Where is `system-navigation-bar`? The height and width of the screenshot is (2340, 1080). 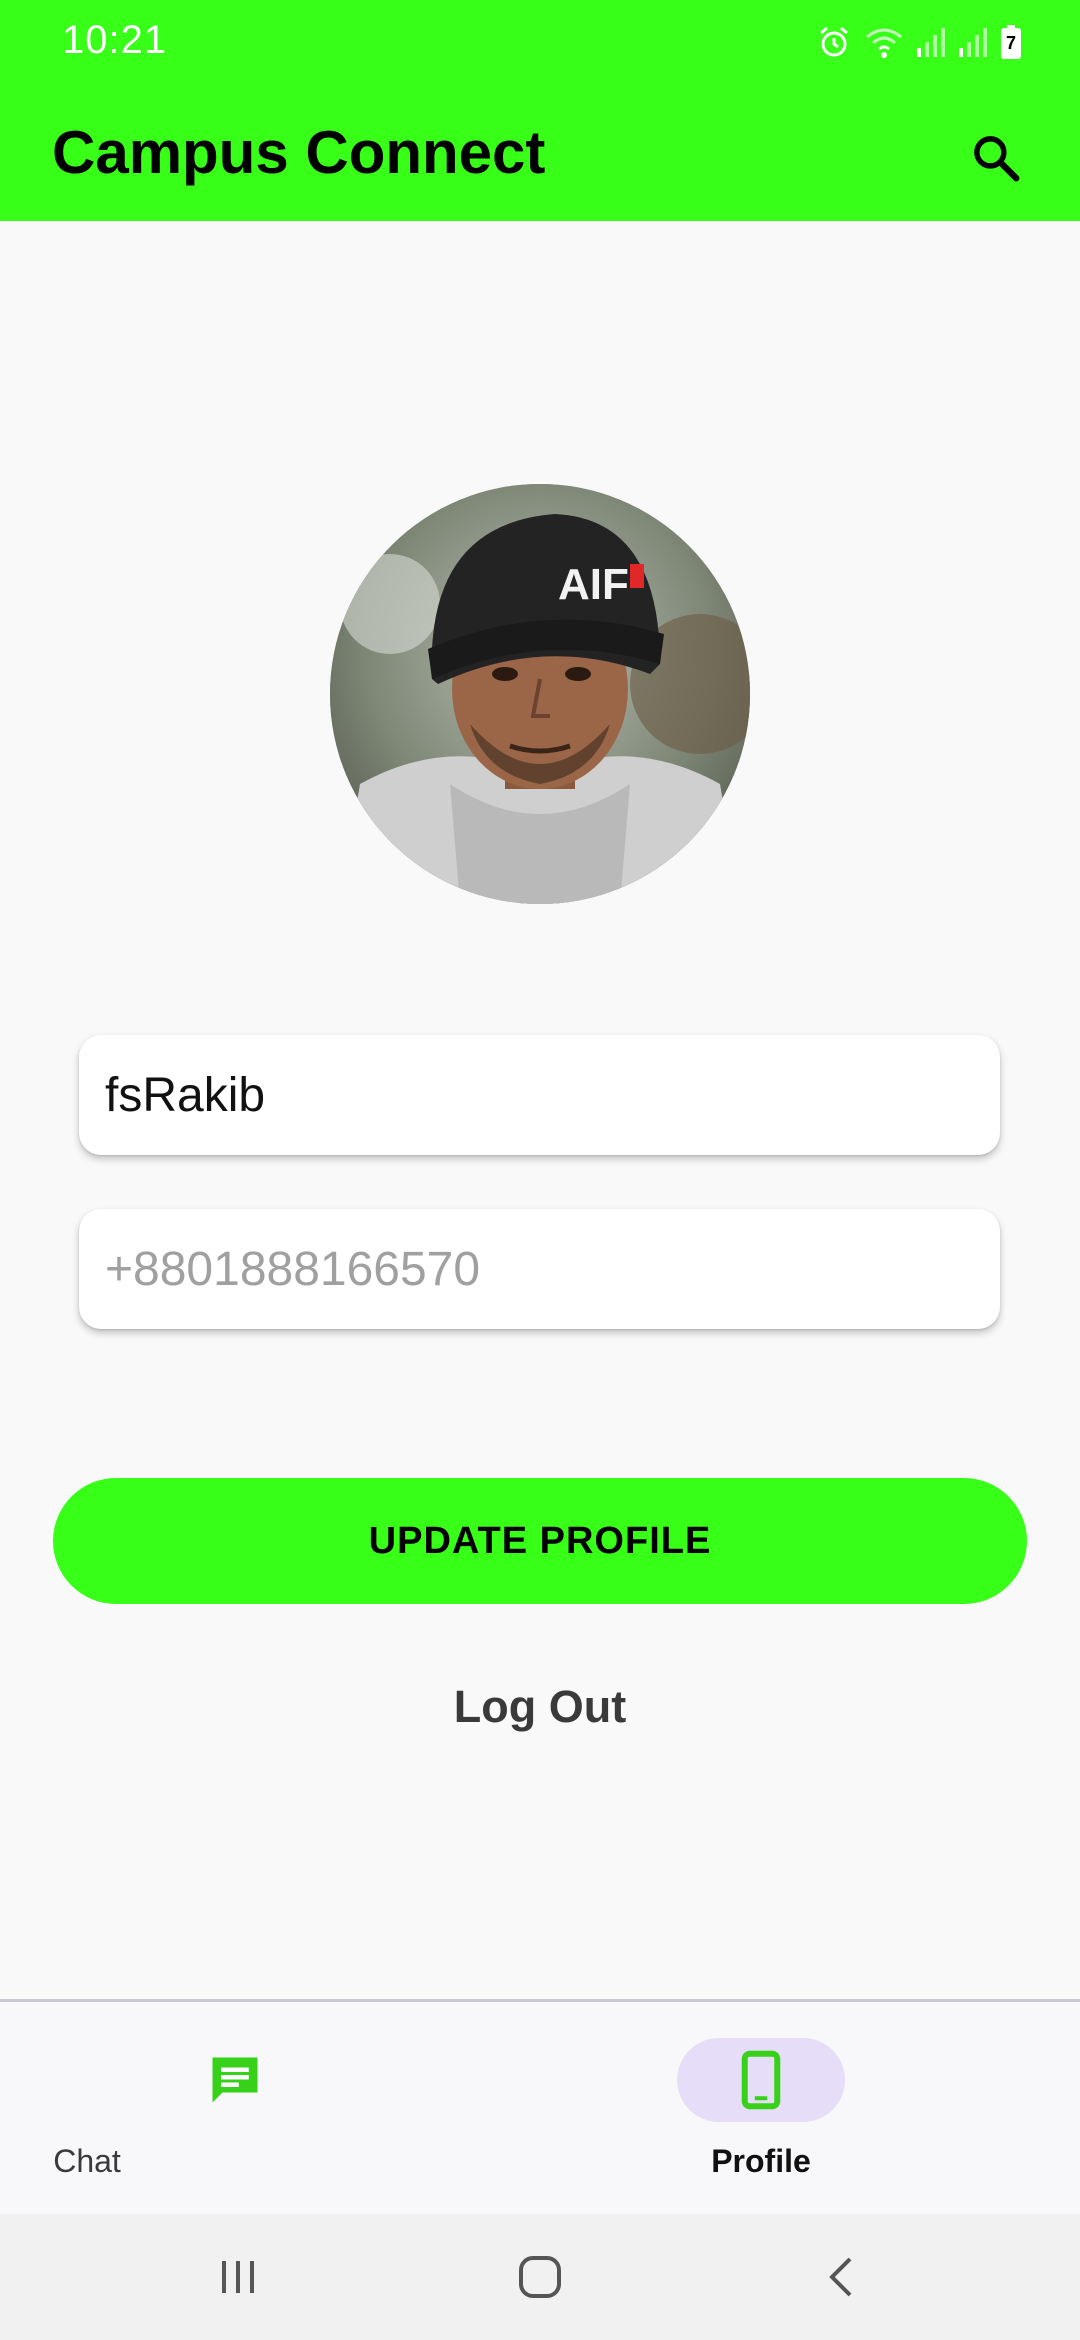 system-navigation-bar is located at coordinates (540, 2277).